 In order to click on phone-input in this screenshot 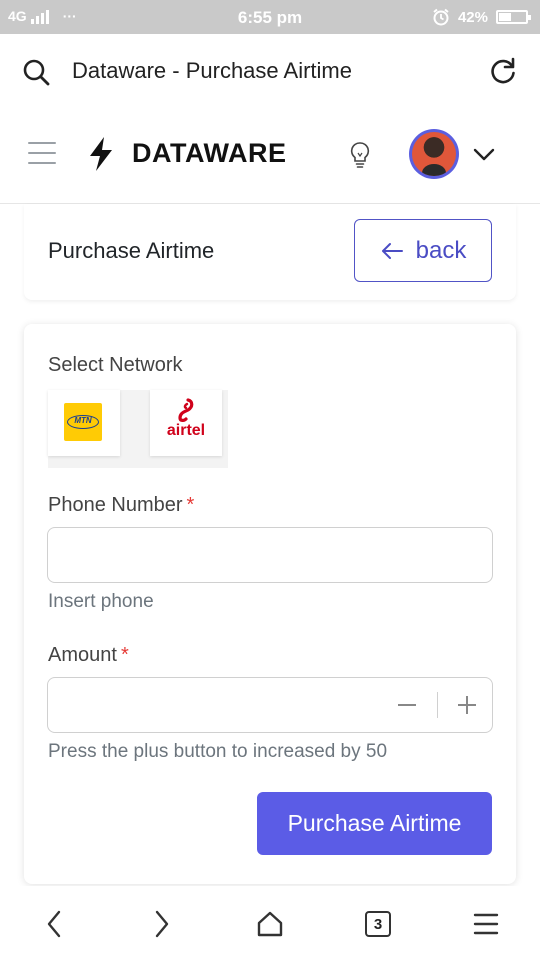, I will do `click(270, 555)`.